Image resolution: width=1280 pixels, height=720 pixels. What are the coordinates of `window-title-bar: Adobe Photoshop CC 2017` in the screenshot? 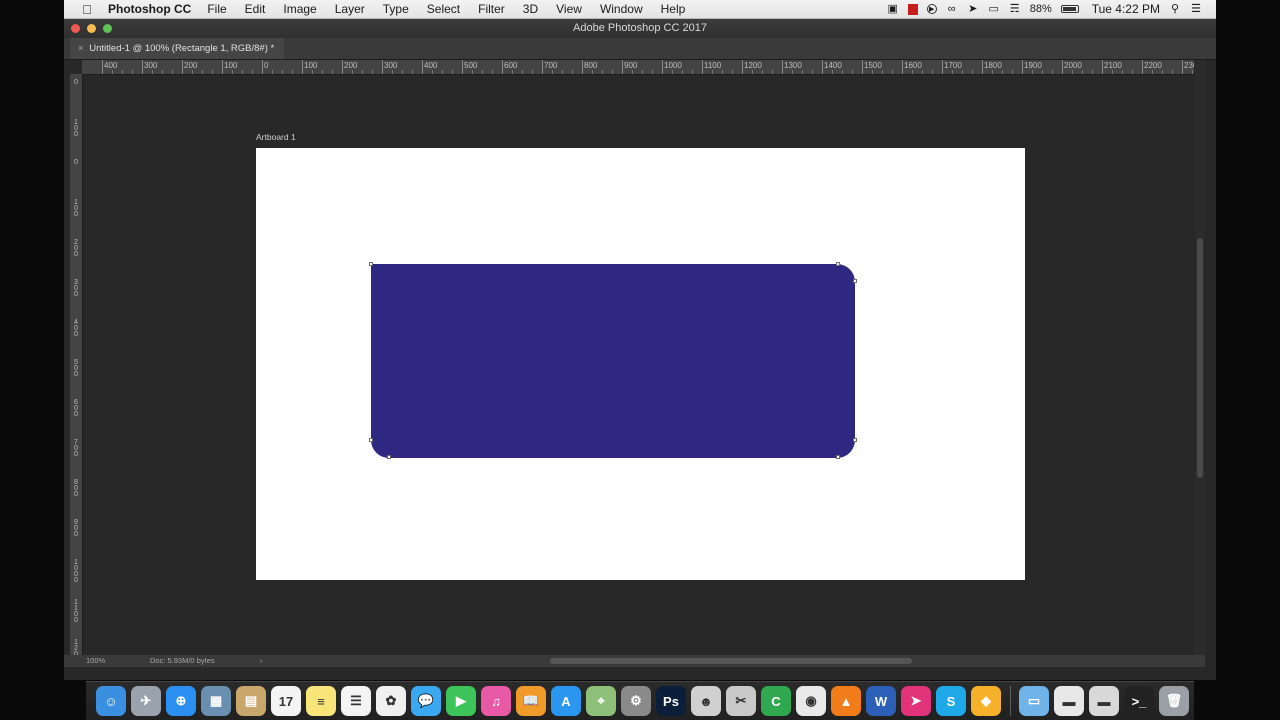 It's located at (640, 28).